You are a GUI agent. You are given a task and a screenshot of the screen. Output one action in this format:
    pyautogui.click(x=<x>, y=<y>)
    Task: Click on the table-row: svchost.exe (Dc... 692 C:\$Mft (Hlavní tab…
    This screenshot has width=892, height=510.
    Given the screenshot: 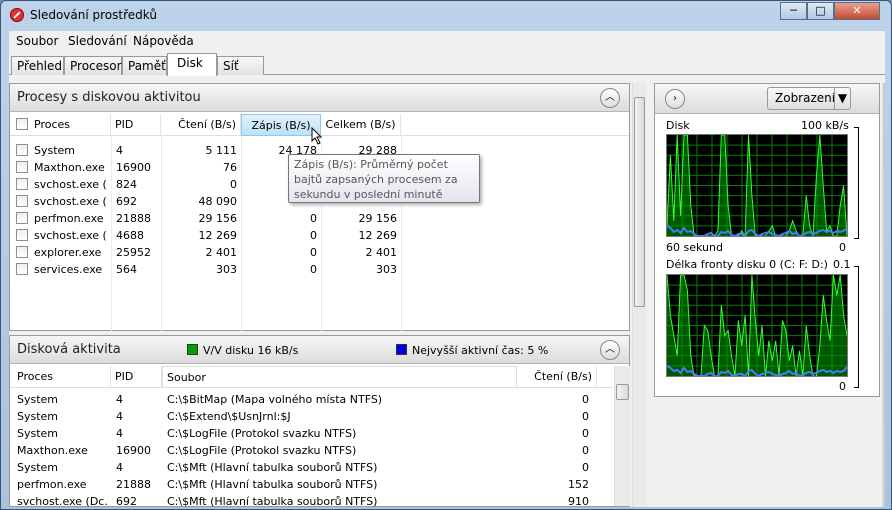 What is the action you would take?
    pyautogui.click(x=311, y=501)
    